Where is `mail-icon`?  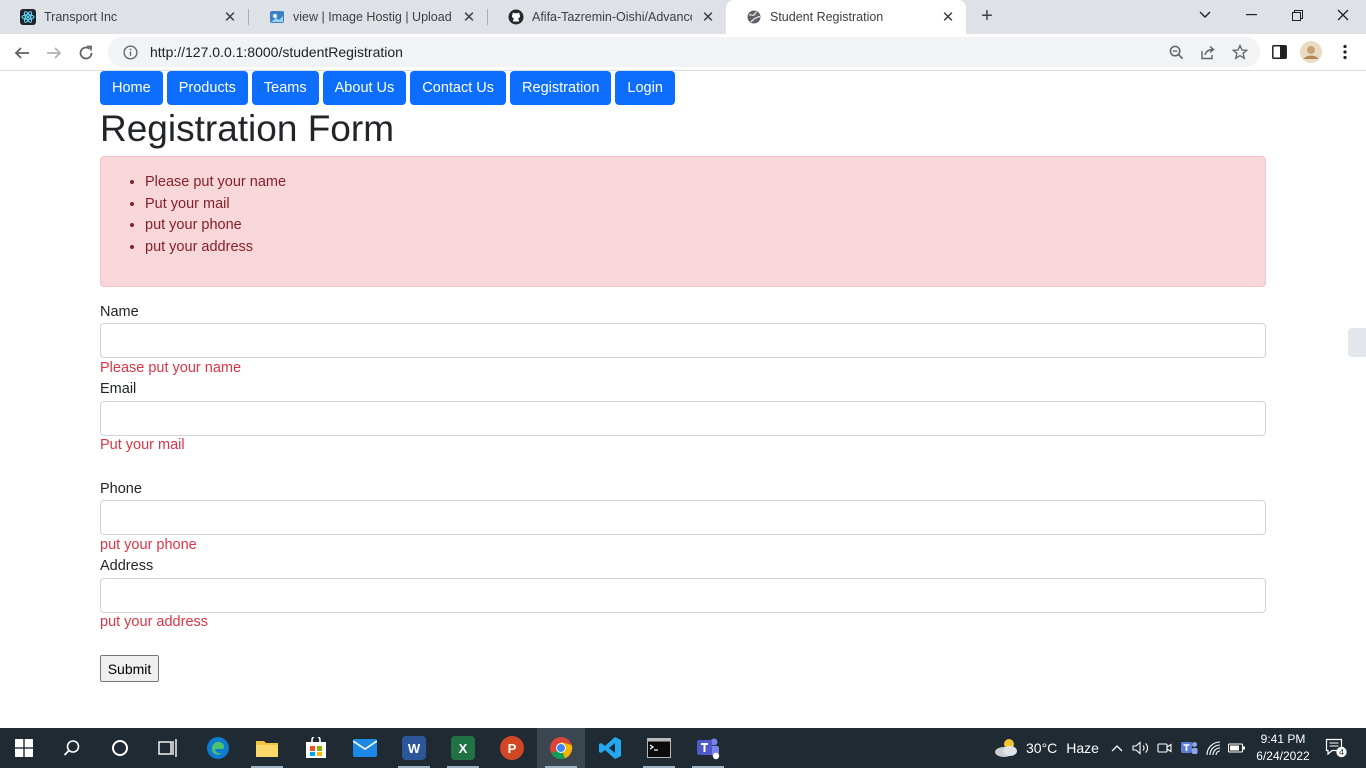
mail-icon is located at coordinates (365, 748).